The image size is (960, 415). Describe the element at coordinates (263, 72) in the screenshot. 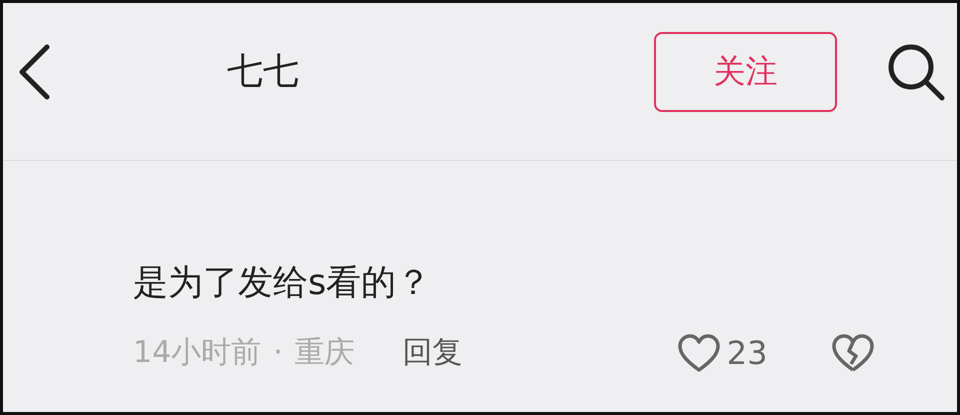

I see `username: 七七` at that location.